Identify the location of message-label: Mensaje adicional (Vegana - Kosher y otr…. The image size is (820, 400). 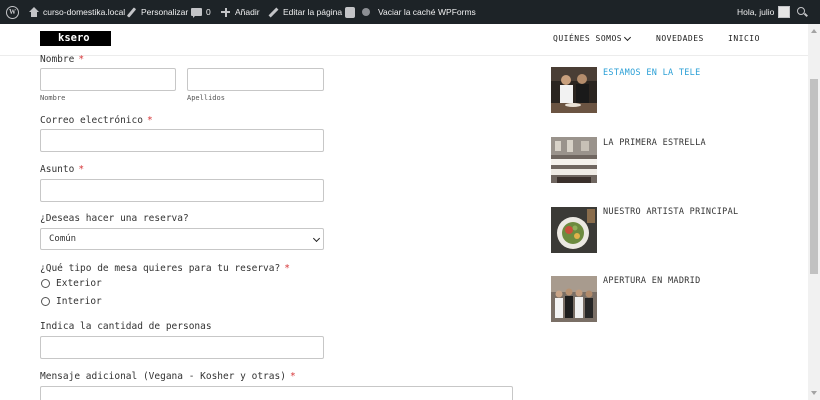
(168, 376).